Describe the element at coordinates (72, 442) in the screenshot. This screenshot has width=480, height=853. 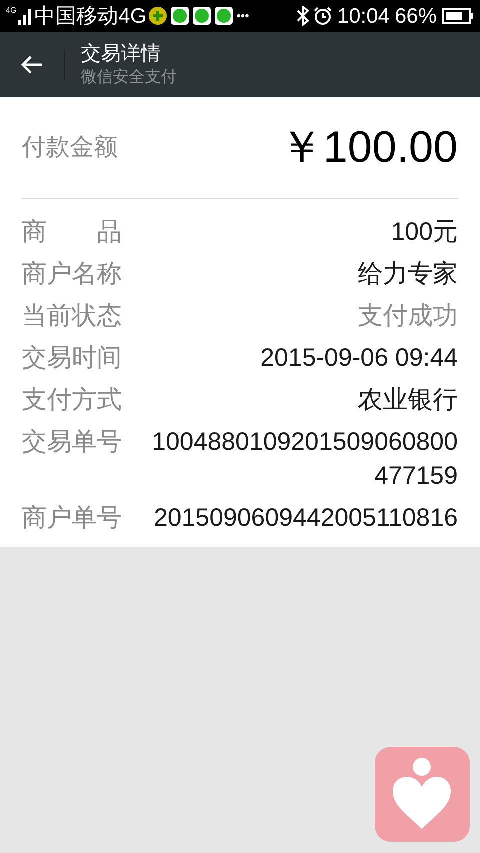
I see `field-label: 交易单号` at that location.